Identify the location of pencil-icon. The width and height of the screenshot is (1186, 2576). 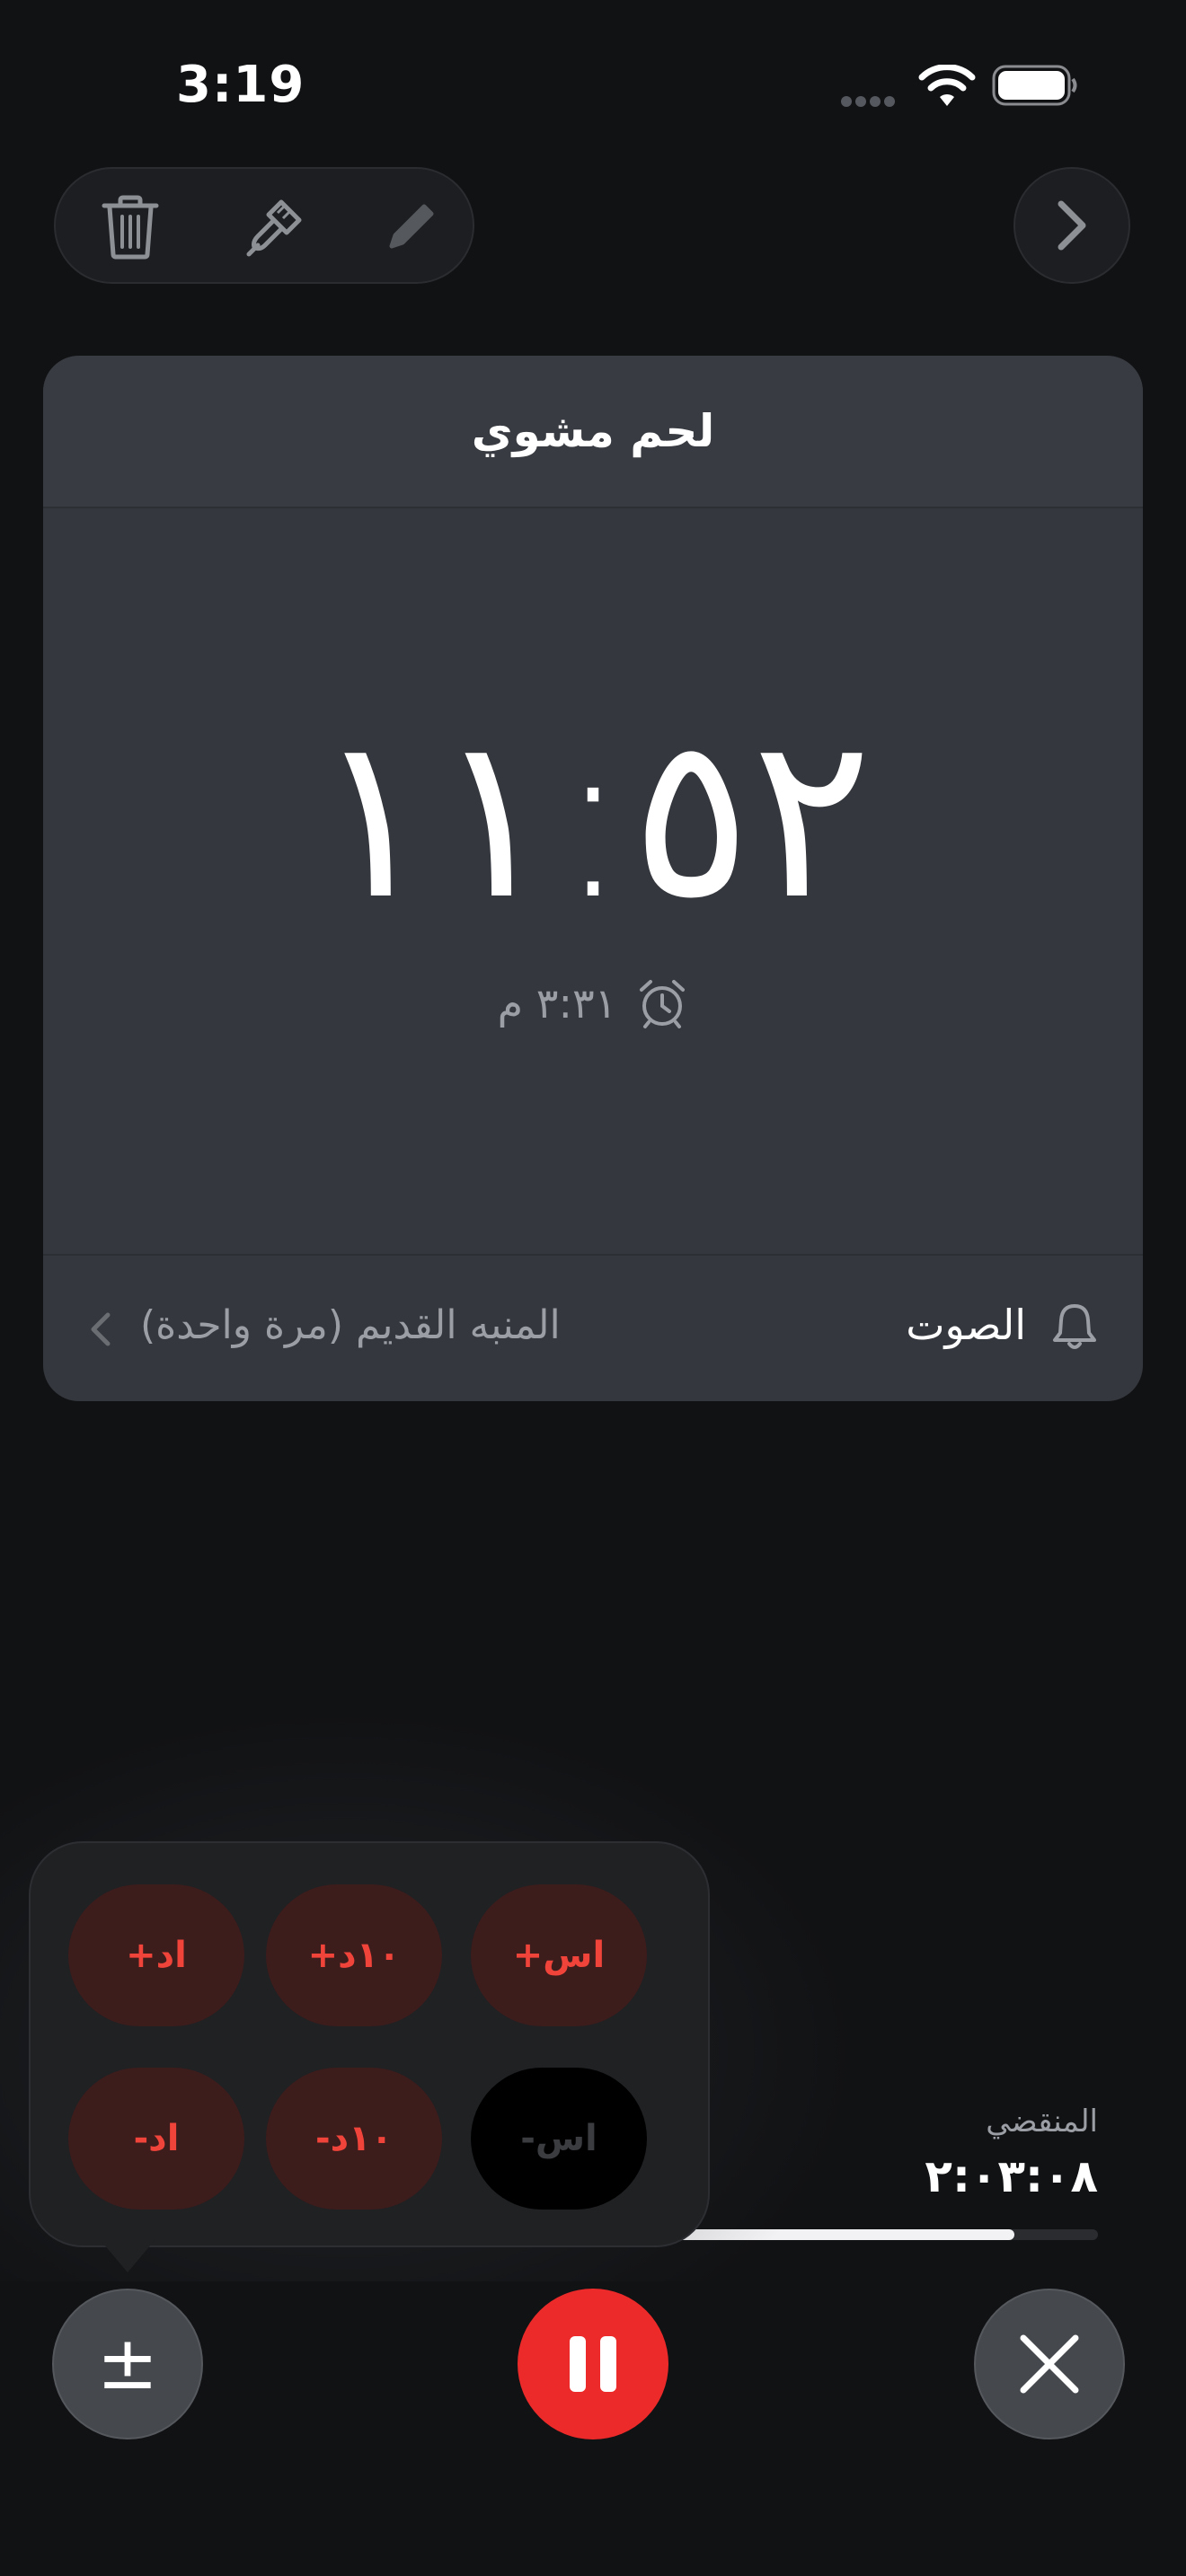
(411, 226).